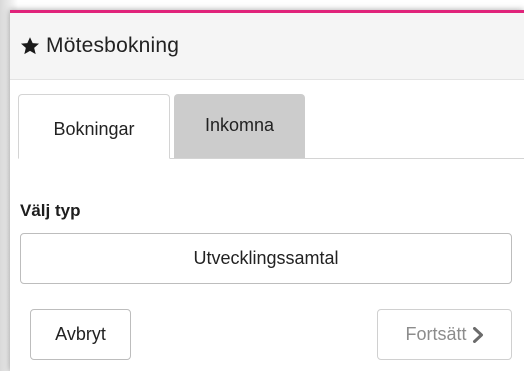 This screenshot has height=371, width=524. I want to click on star-icon, so click(30, 46).